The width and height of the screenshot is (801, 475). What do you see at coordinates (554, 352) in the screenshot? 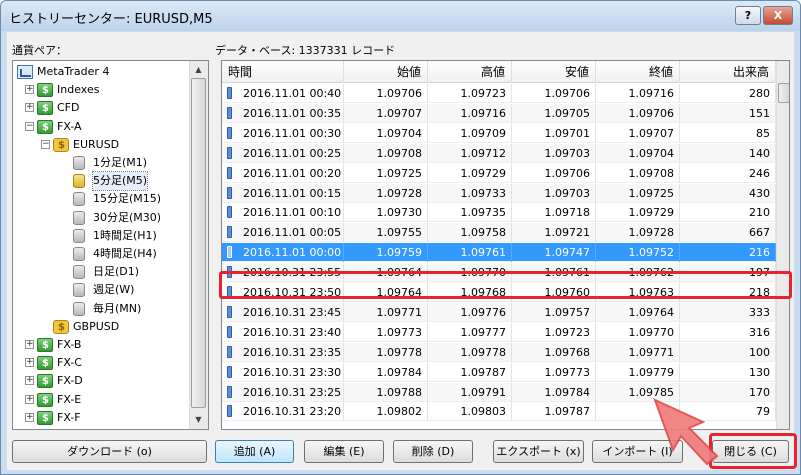
I see `grid-cell: 1.09768` at bounding box center [554, 352].